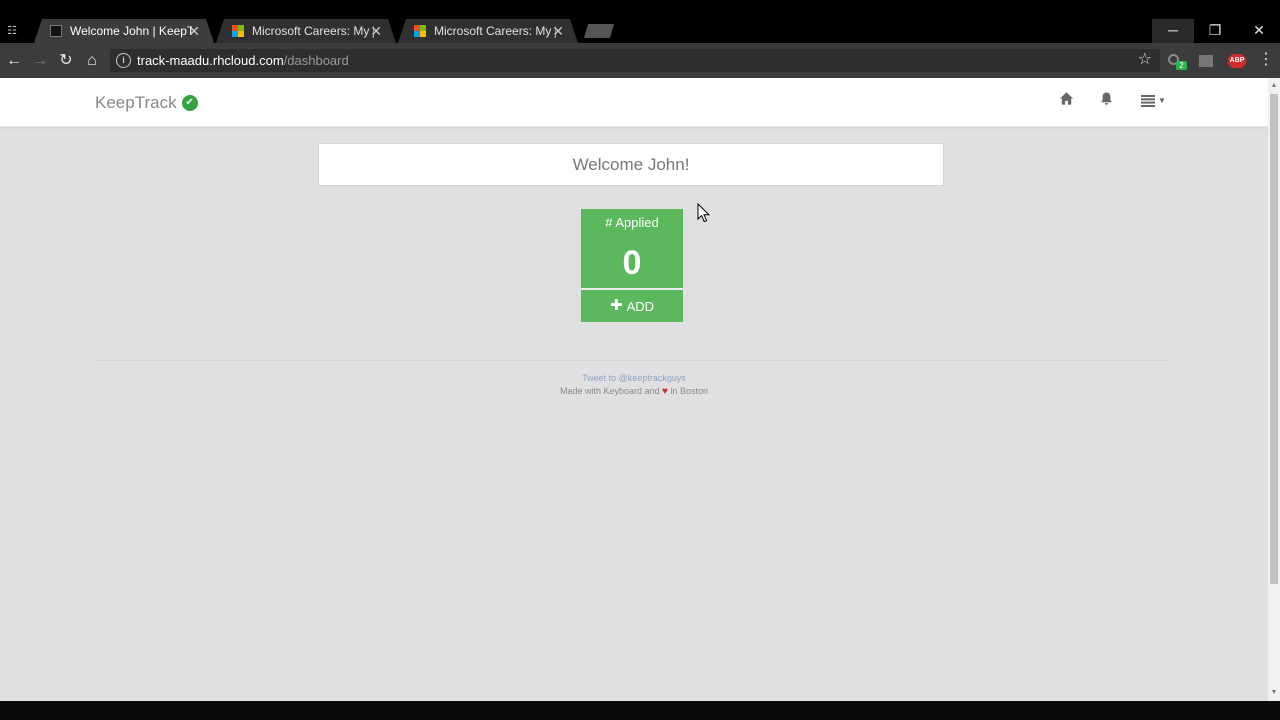 The height and width of the screenshot is (720, 1280). What do you see at coordinates (1173, 31) in the screenshot?
I see `minimize-icon: ─` at bounding box center [1173, 31].